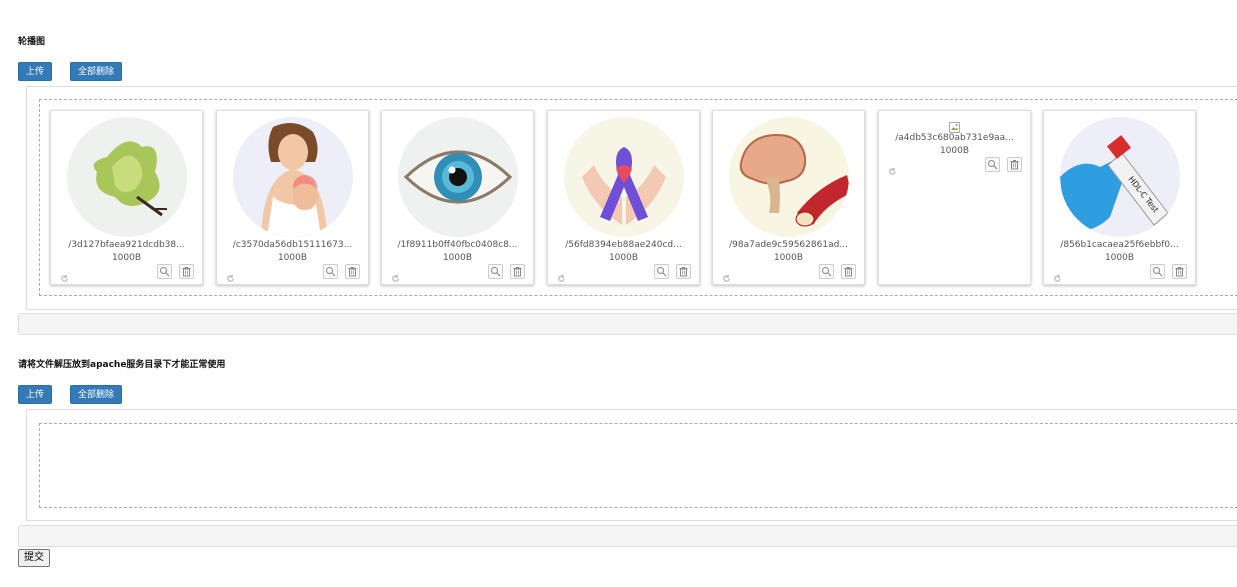  Describe the element at coordinates (624, 177) in the screenshot. I see `hands-ribbon-image` at that location.